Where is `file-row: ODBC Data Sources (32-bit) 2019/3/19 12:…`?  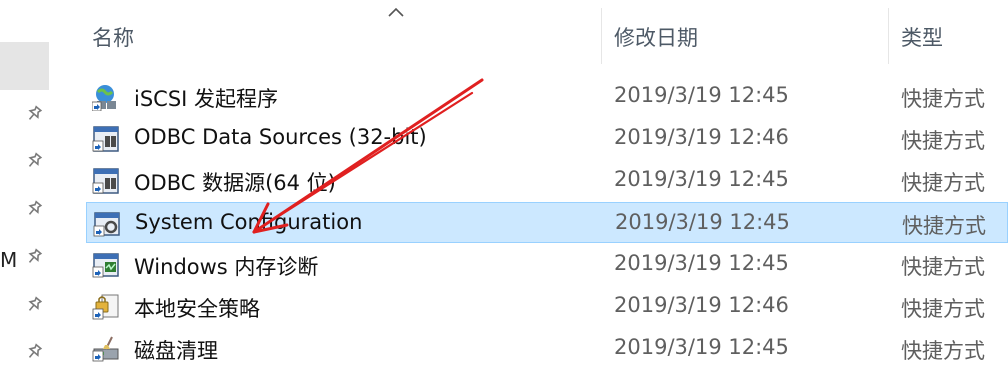
file-row: ODBC Data Sources (32-bit) 2019/3/19 12:… is located at coordinates (547, 138).